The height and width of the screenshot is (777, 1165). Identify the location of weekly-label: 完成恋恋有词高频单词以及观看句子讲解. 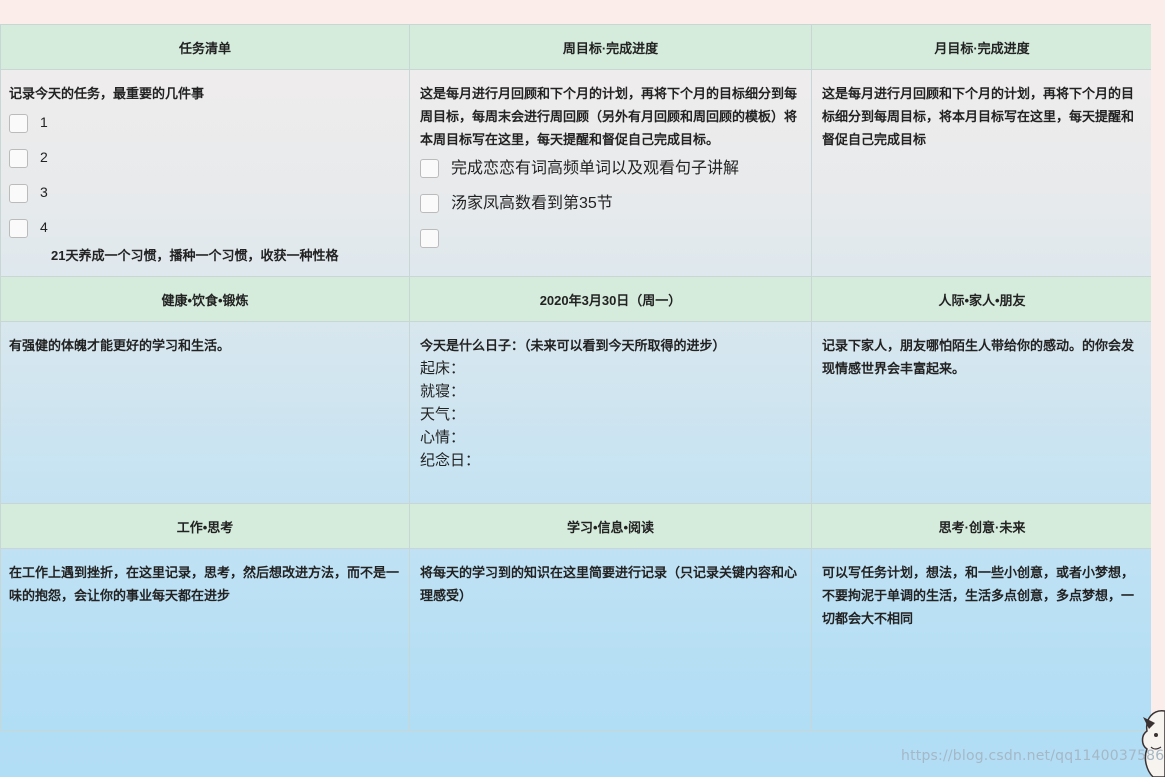
(595, 168).